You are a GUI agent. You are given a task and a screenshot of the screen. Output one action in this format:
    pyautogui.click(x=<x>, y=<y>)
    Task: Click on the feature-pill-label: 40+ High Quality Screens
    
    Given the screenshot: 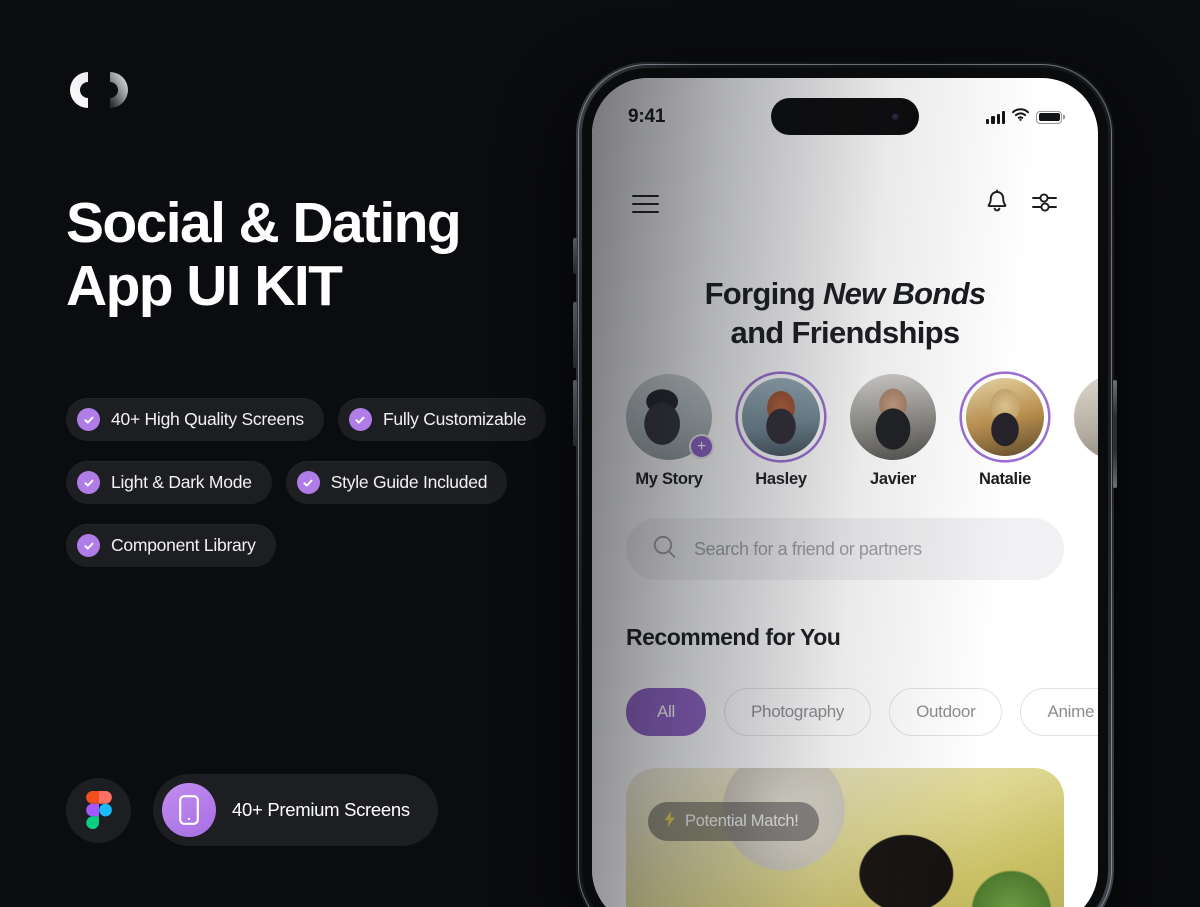 What is the action you would take?
    pyautogui.click(x=207, y=419)
    